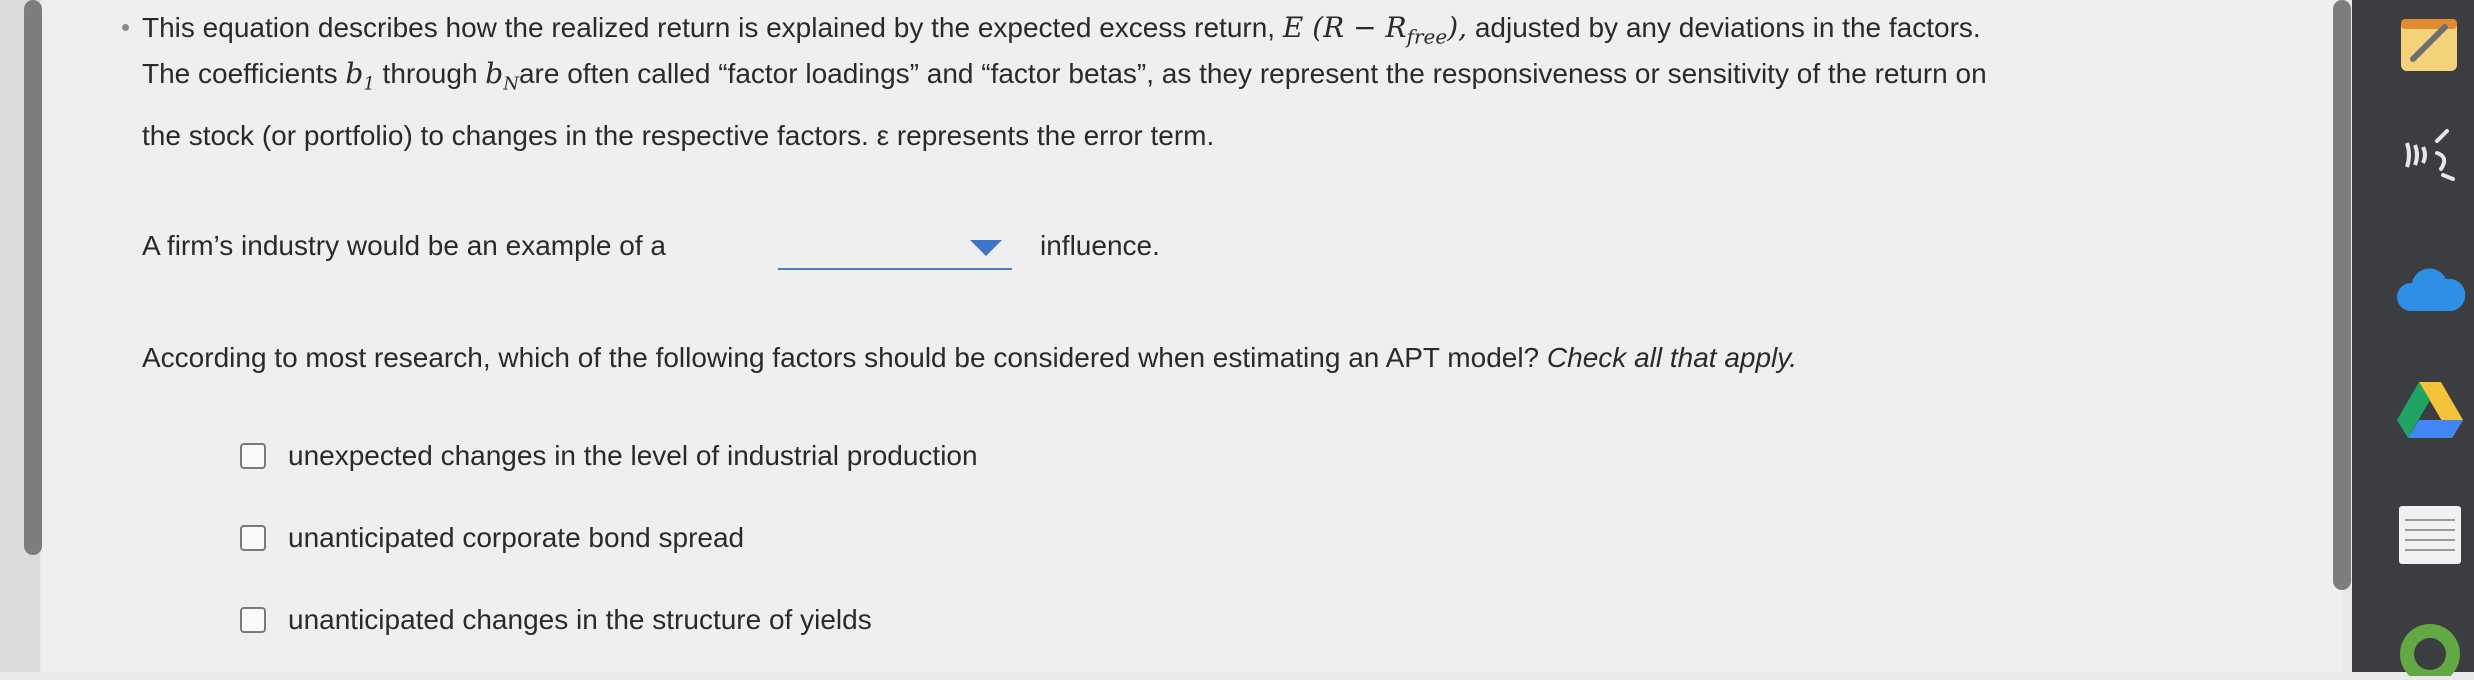  What do you see at coordinates (502, 76) in the screenshot?
I see `bN-symbol: bN` at bounding box center [502, 76].